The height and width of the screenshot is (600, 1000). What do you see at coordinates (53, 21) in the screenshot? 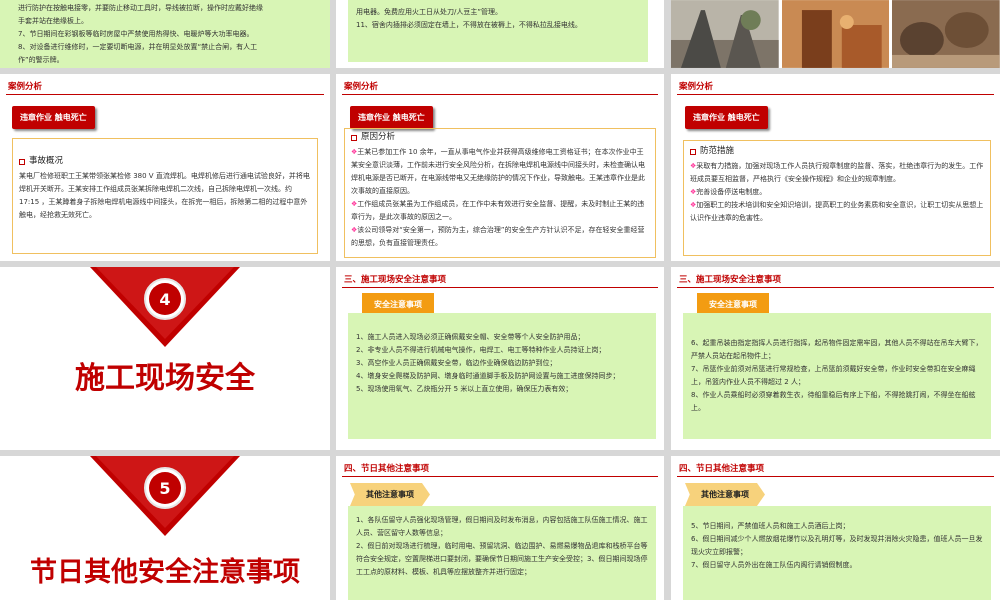
I see `rule-line: 手套并站在绝缘板上。` at bounding box center [53, 21].